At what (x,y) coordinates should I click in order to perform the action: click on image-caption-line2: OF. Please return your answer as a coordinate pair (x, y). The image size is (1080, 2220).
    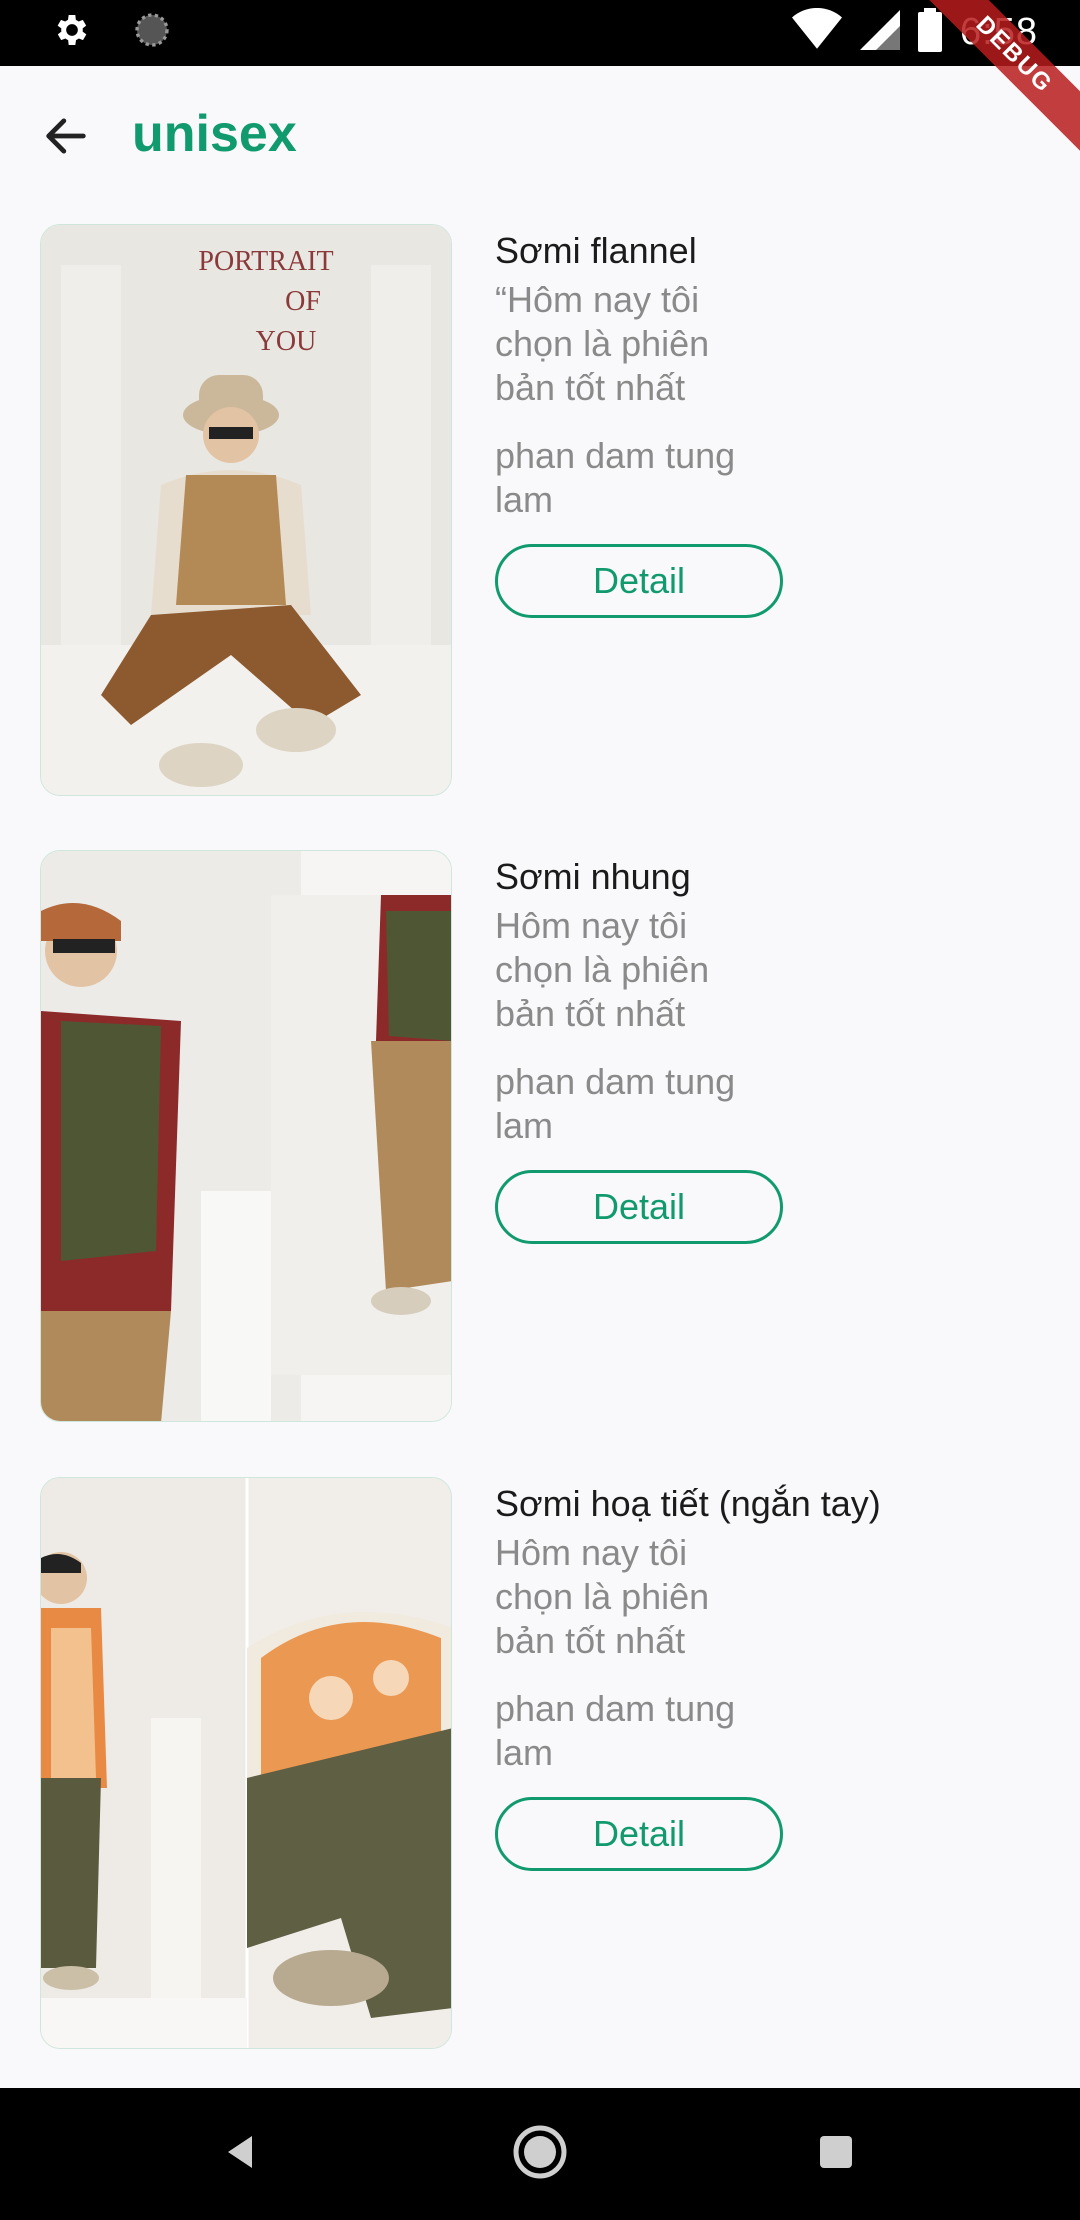
    Looking at the image, I should click on (303, 301).